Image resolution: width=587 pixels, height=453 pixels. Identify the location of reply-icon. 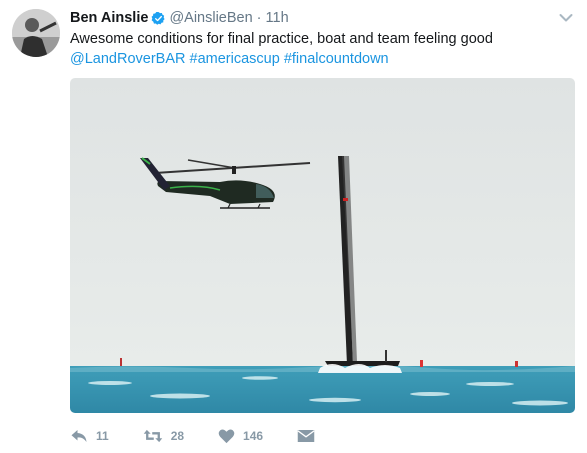
(79, 436).